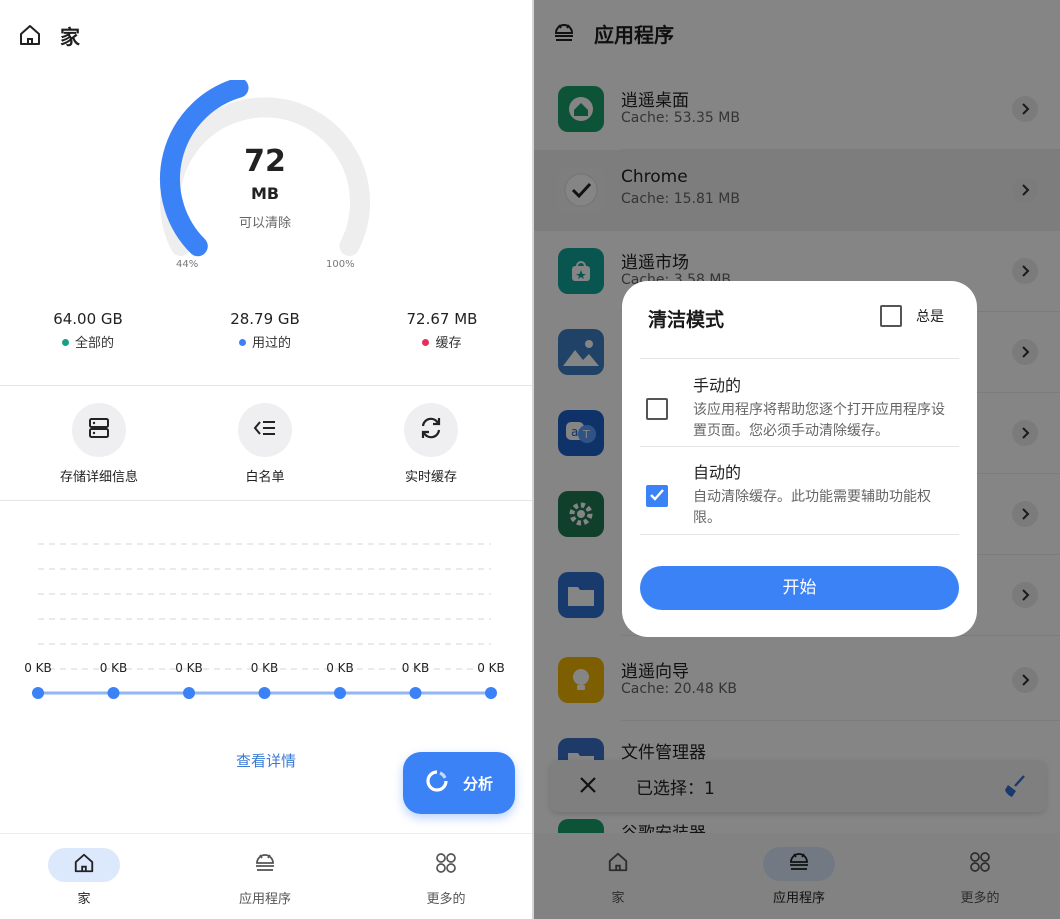  I want to click on whitelist-button: 白名单, so click(265, 444).